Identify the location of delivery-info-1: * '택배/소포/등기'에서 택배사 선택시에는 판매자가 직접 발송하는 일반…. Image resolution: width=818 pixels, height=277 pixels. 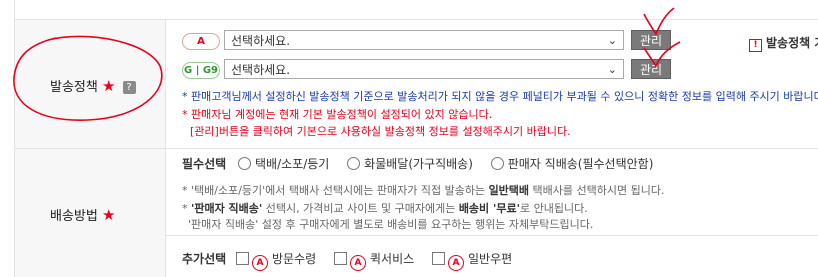
(423, 190).